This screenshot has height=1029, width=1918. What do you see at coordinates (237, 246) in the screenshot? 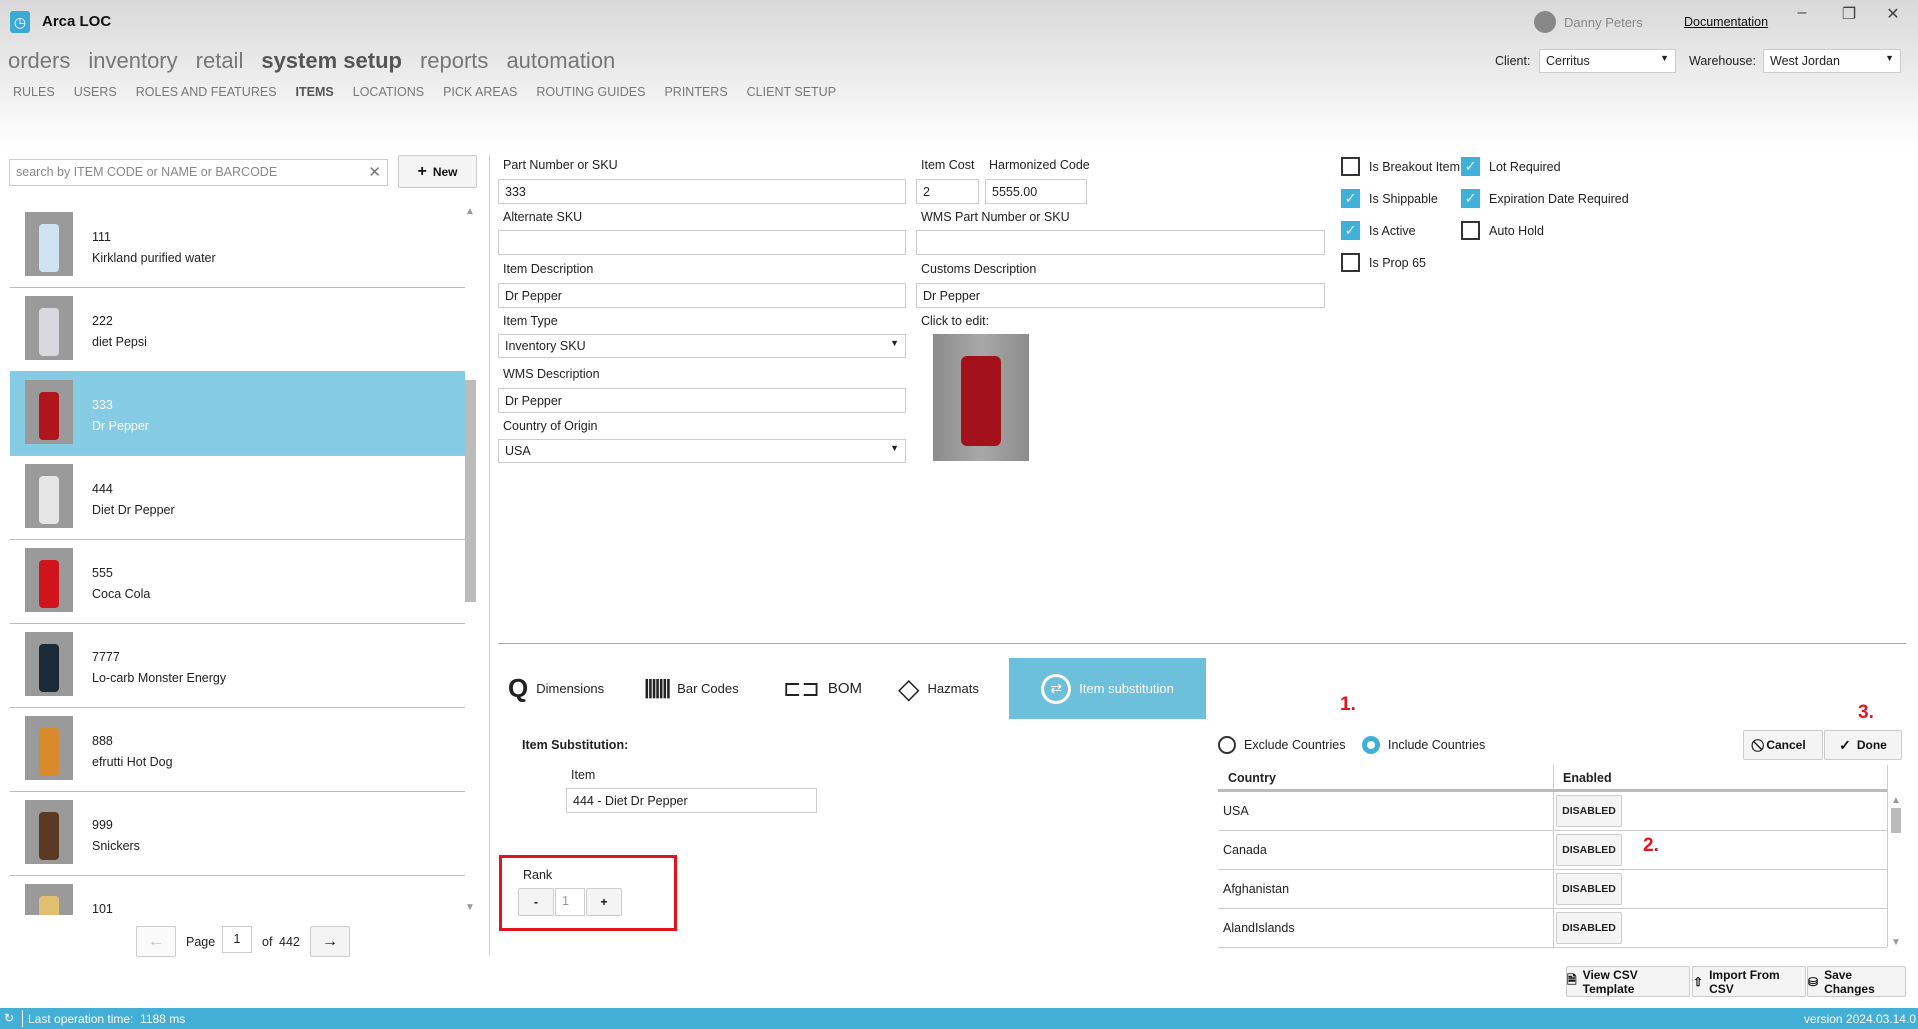
I see `list-item: 111 Kirkland purified water` at bounding box center [237, 246].